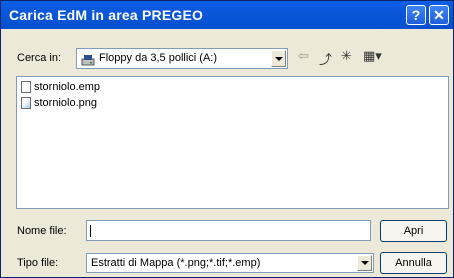 The height and width of the screenshot is (278, 454). What do you see at coordinates (26, 103) in the screenshot?
I see `image-file-icon` at bounding box center [26, 103].